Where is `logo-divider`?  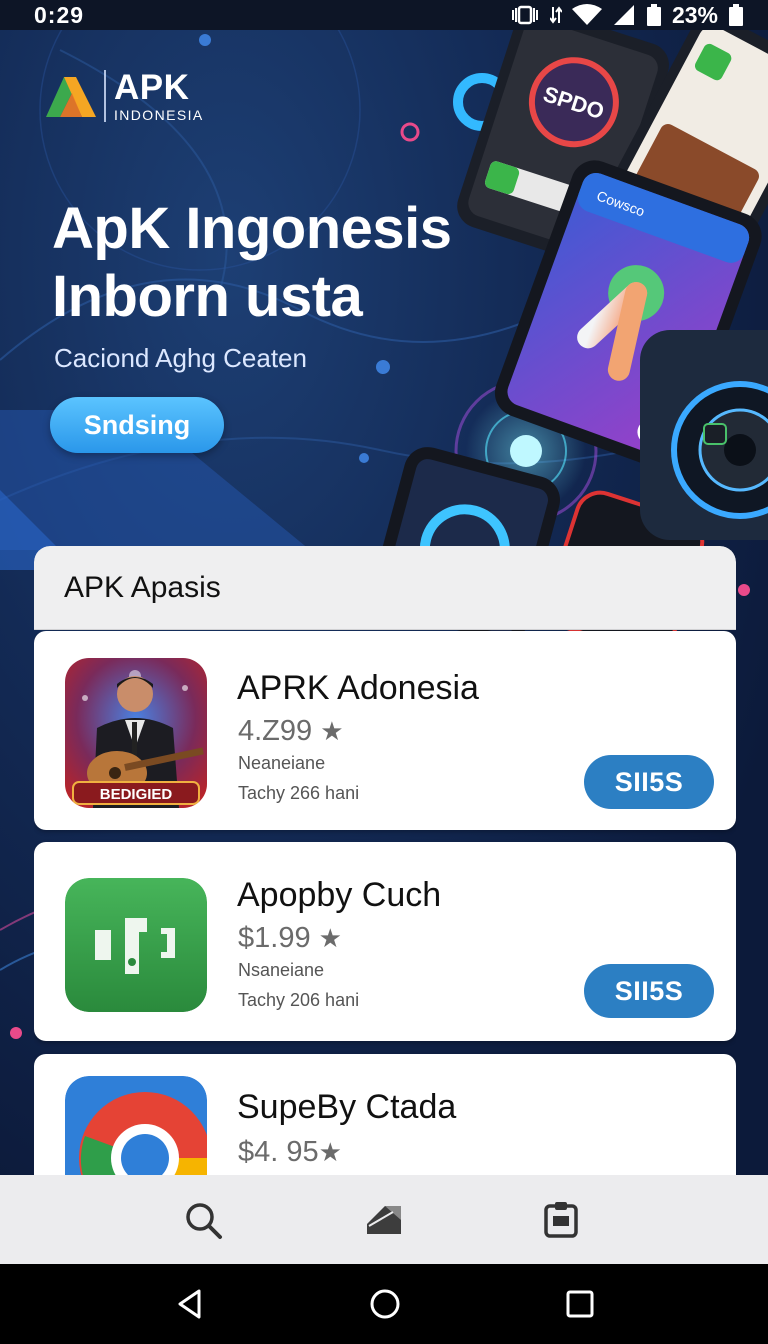 logo-divider is located at coordinates (105, 96).